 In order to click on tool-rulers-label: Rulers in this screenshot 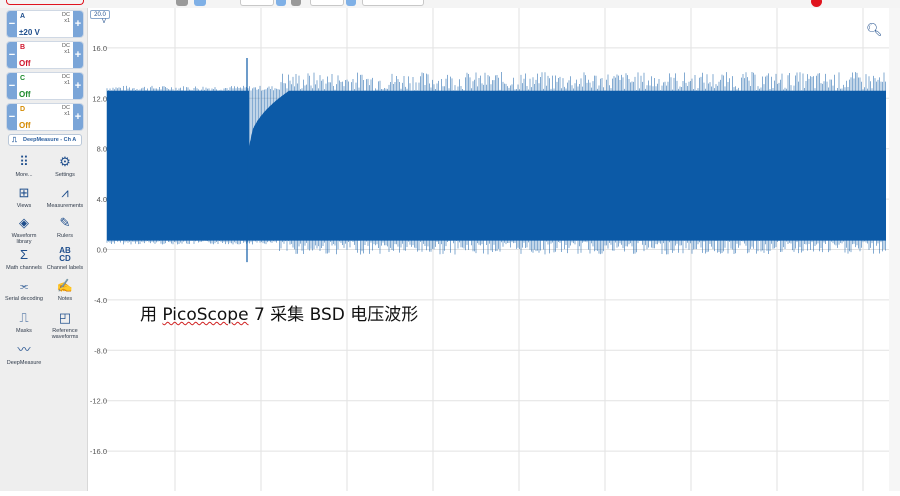, I will do `click(65, 236)`.